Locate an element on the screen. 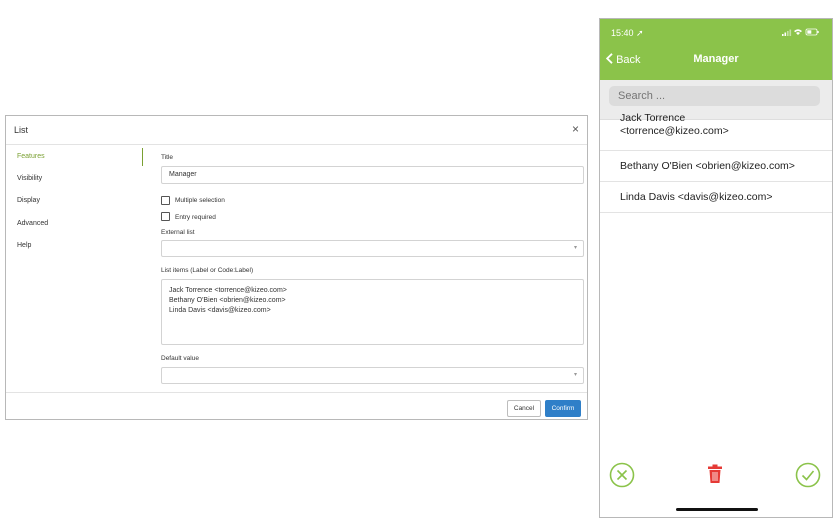 The height and width of the screenshot is (530, 839). list-item: Jack Torrence <torrence@kizeo.com> is located at coordinates (716, 127).